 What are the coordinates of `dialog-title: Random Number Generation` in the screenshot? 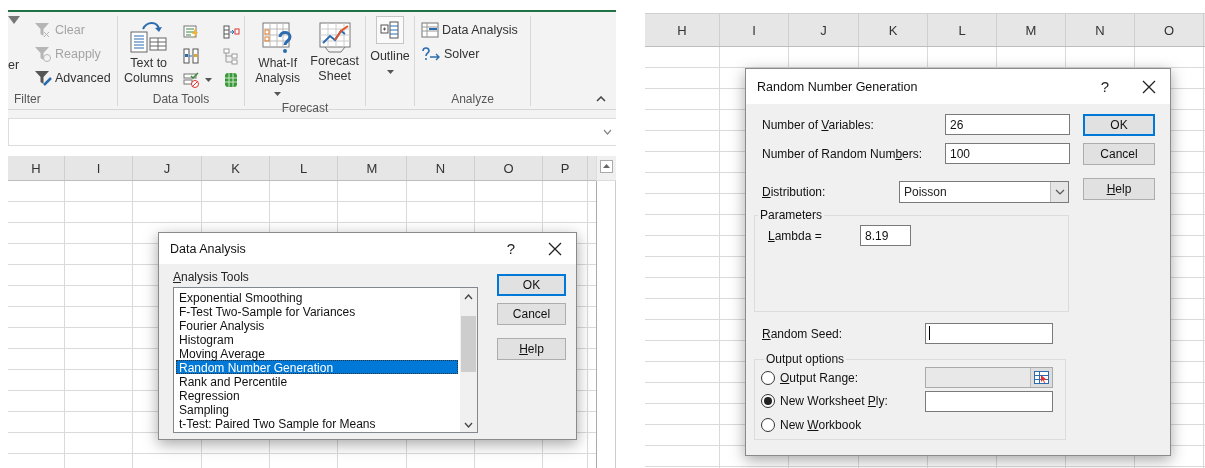 It's located at (838, 86).